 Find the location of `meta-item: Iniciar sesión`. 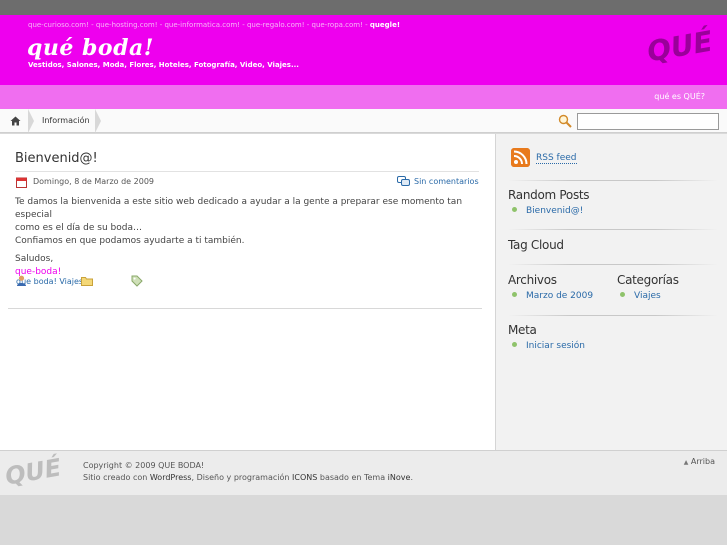

meta-item: Iniciar sesión is located at coordinates (548, 346).